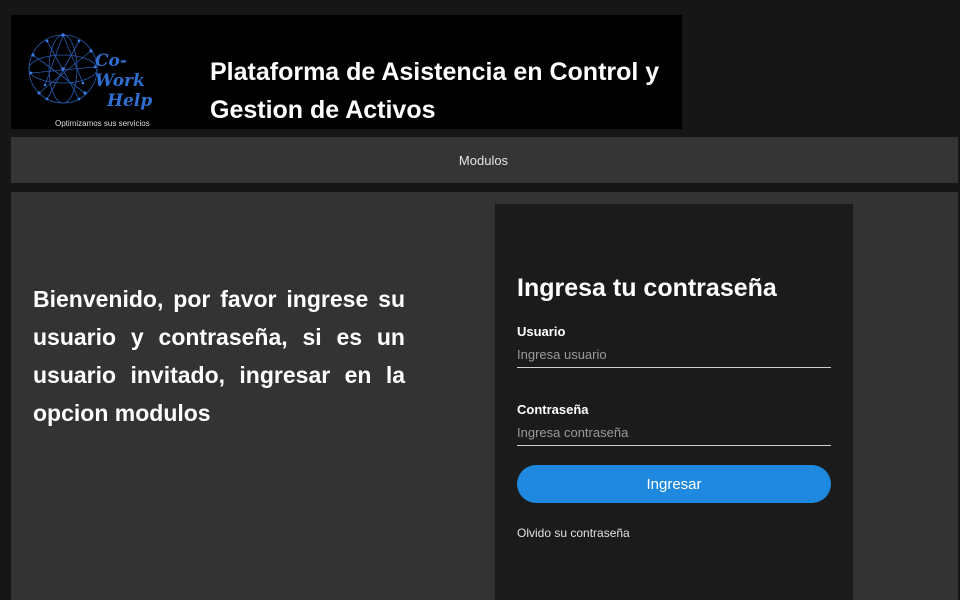  What do you see at coordinates (102, 123) in the screenshot?
I see `logo-slogan: Optimizamos sus servicios` at bounding box center [102, 123].